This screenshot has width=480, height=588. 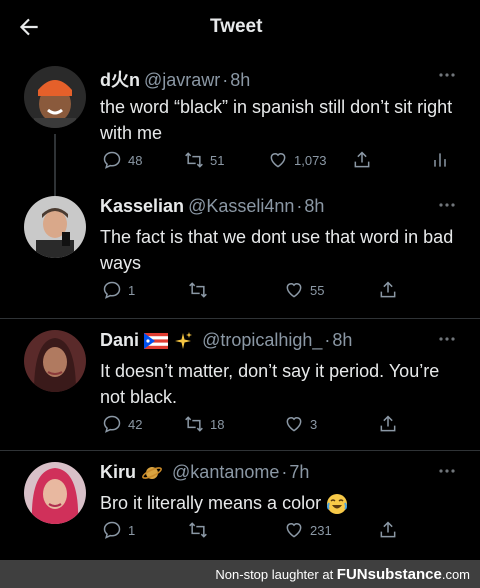 What do you see at coordinates (217, 160) in the screenshot?
I see `retweet-count: 51` at bounding box center [217, 160].